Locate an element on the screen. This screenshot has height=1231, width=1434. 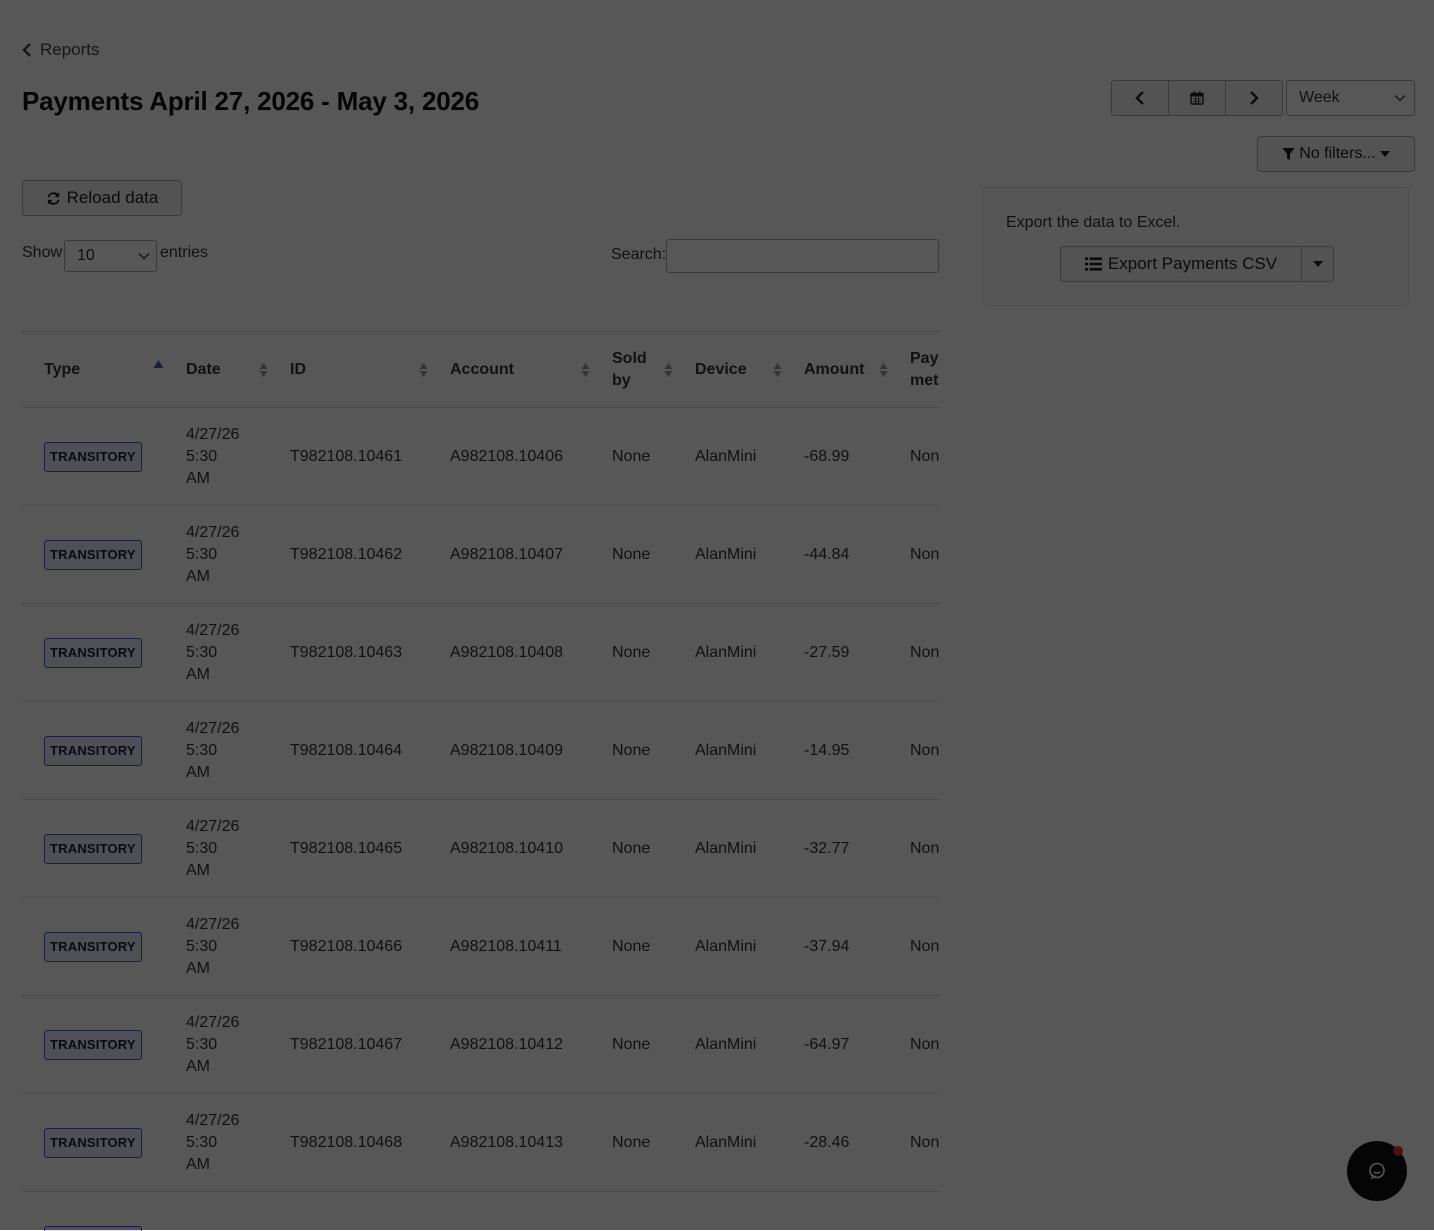
refresh-icon is located at coordinates (53, 198).